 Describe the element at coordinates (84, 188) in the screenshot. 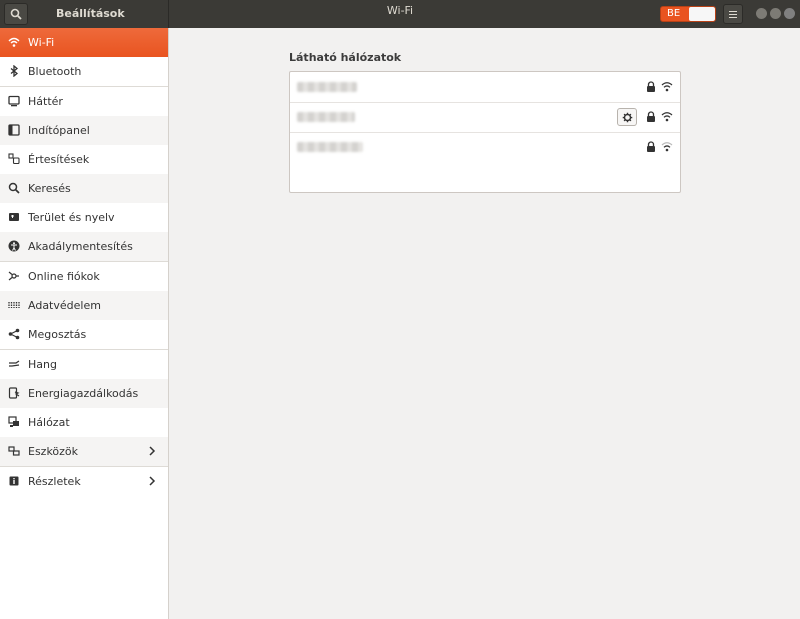

I see `sidebar-item-search: Keresés` at that location.